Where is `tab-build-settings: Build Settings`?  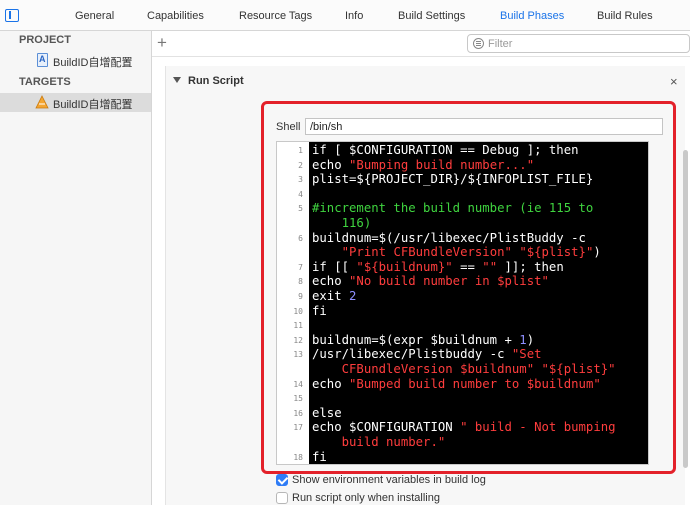
tab-build-settings: Build Settings is located at coordinates (431, 16).